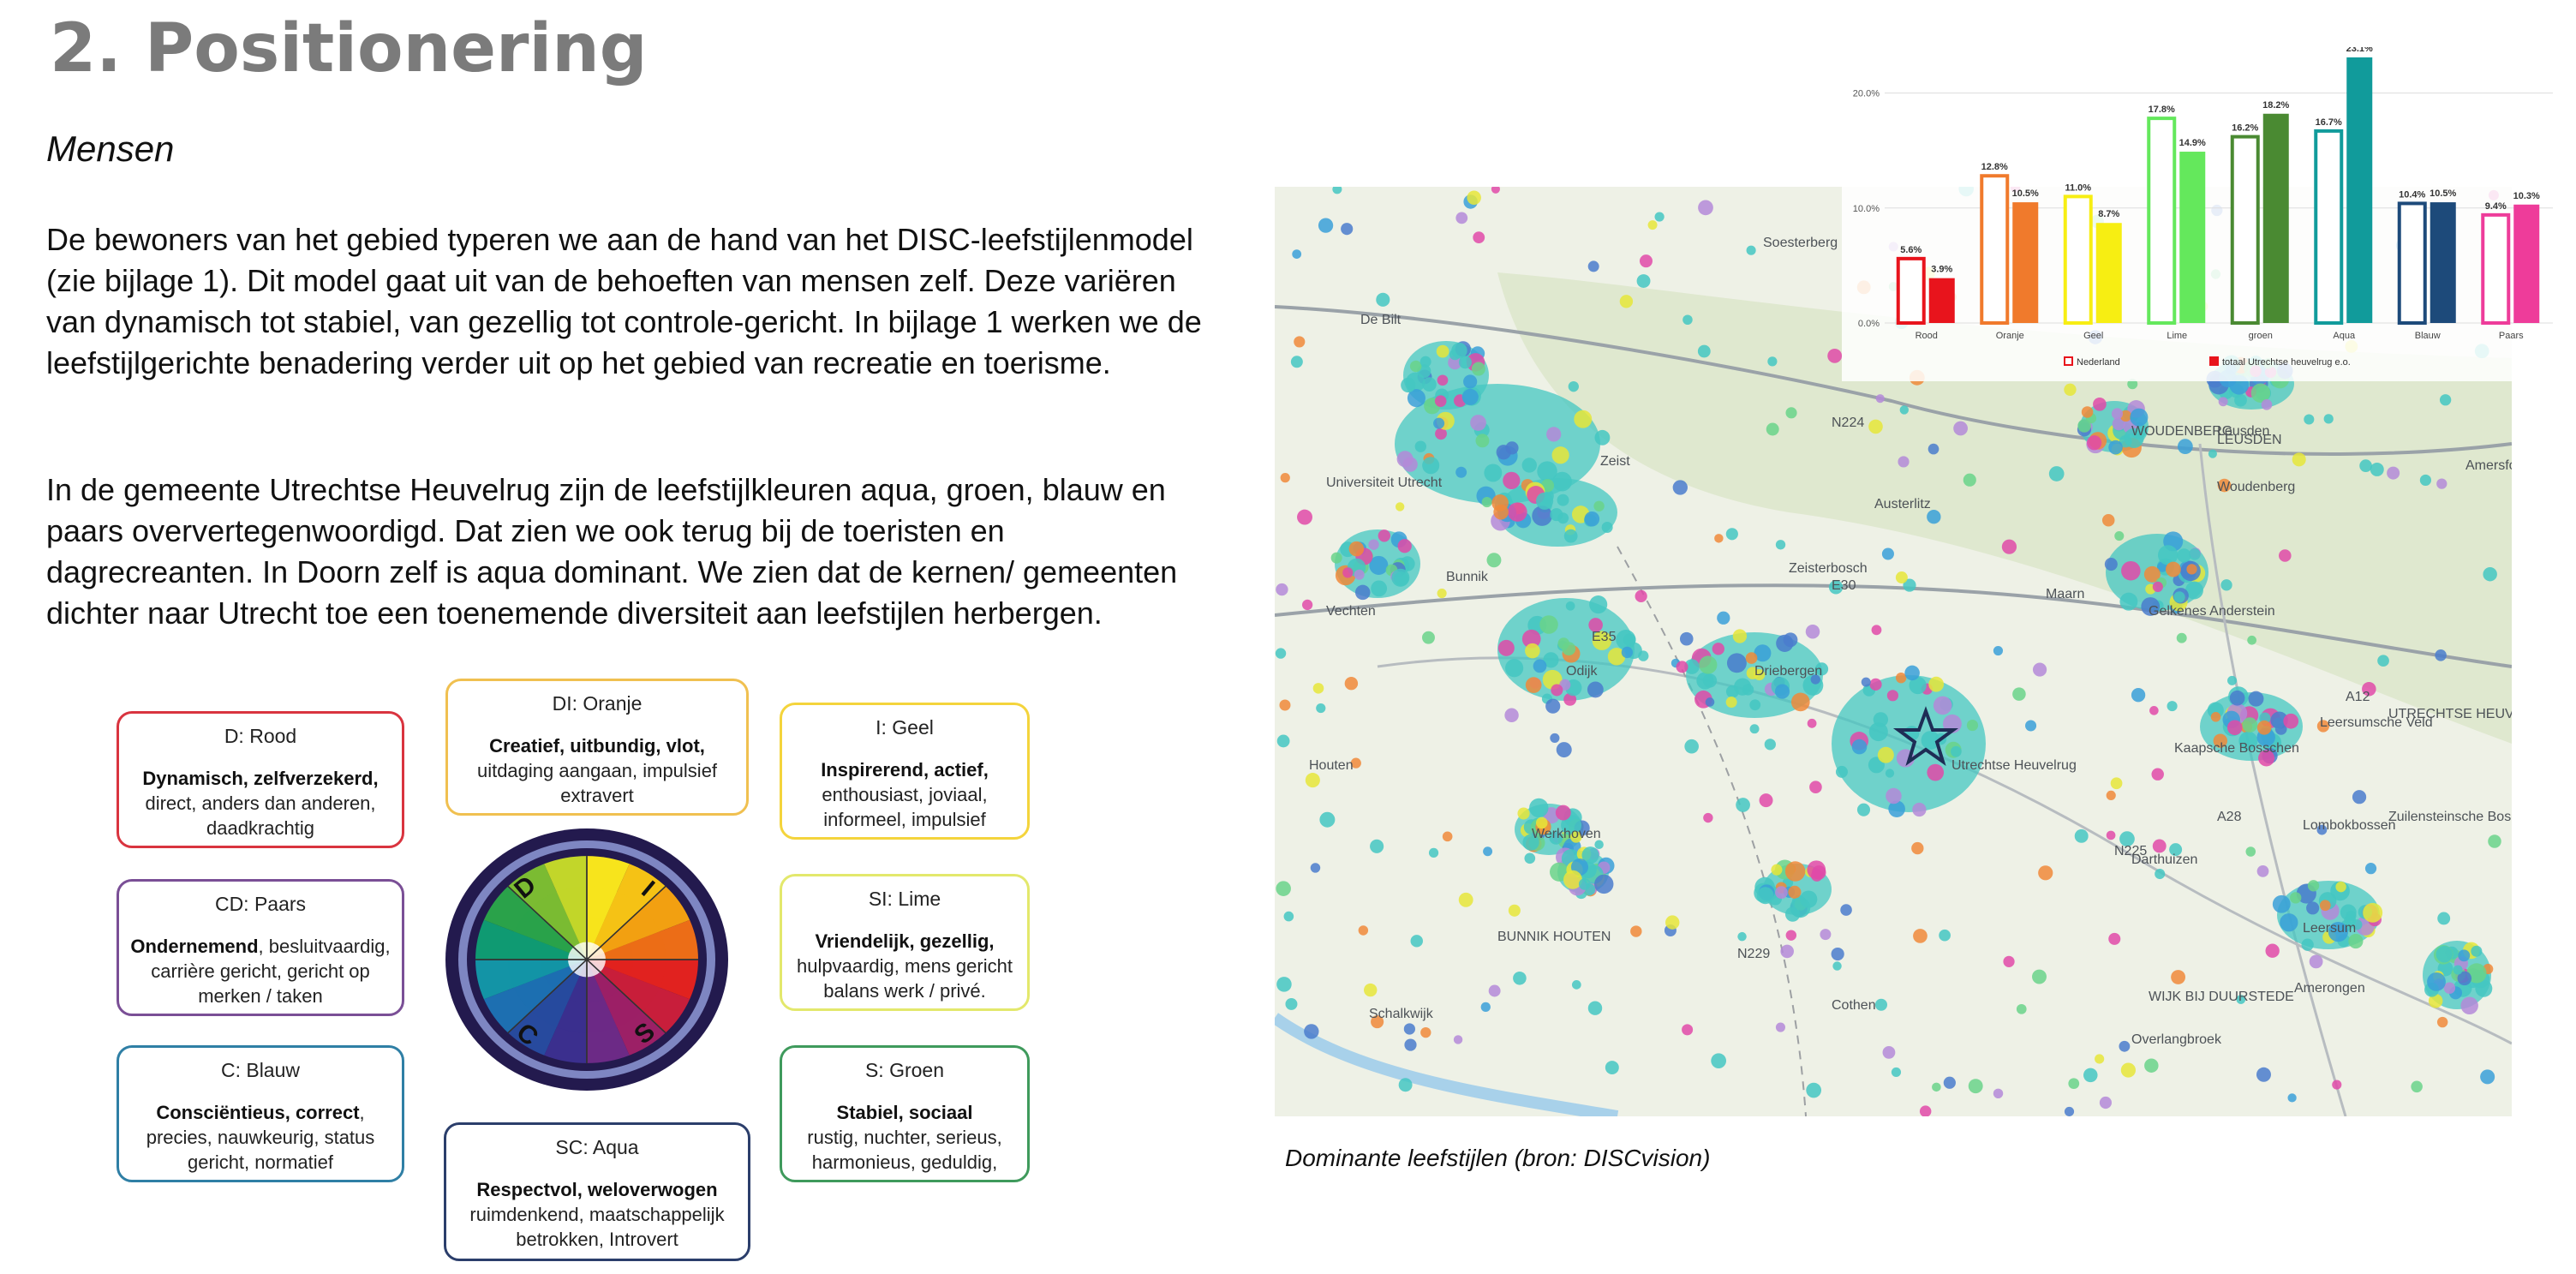 Image resolution: width=2576 pixels, height=1274 pixels. Describe the element at coordinates (2329, 122) in the screenshot. I see `bar-value-label: 16.7%` at that location.